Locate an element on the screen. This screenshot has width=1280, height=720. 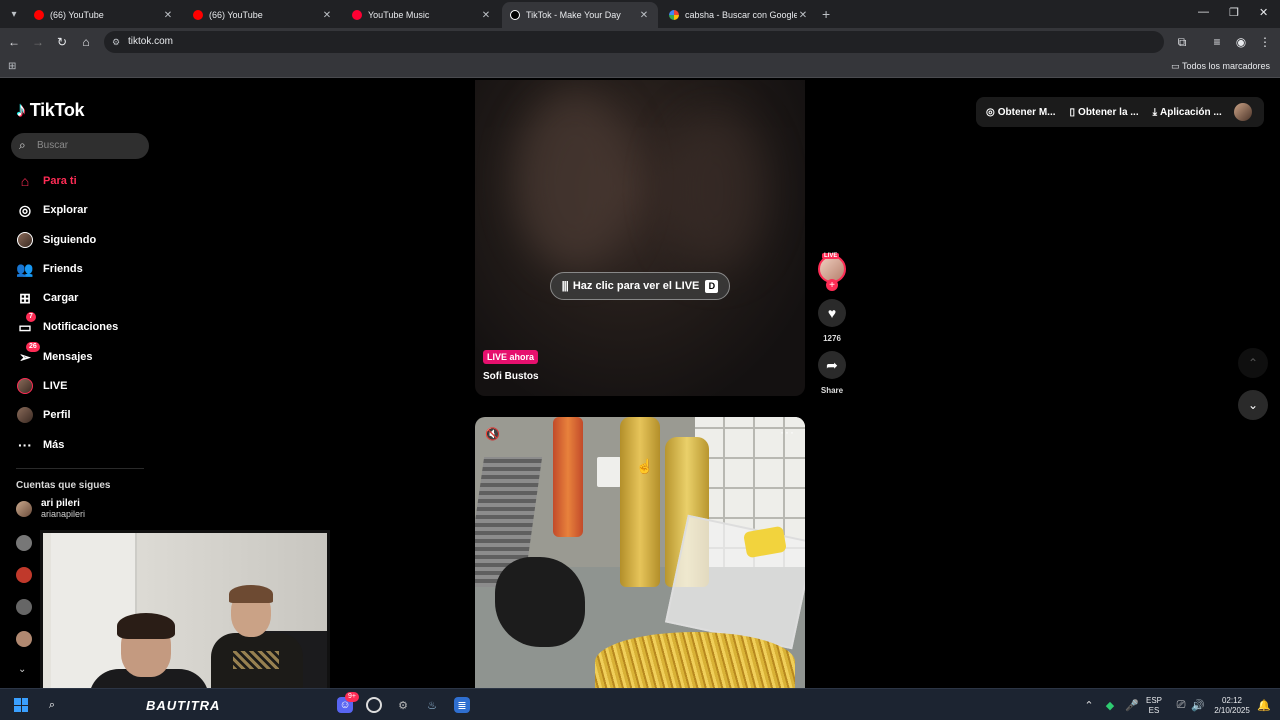
logo-text: TikTok is located at coordinates (57, 110).